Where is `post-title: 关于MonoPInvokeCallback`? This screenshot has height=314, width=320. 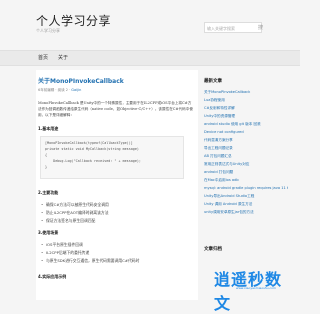
post-title: 关于MonoPInvokeCallback is located at coordinates (81, 80).